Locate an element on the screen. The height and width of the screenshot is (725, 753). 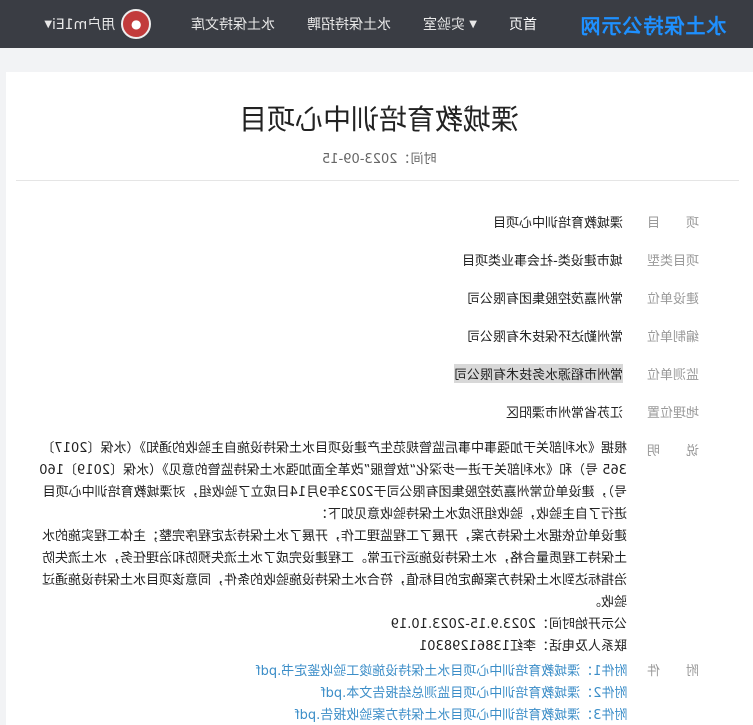
field-label: 监测单位 is located at coordinates (673, 375).